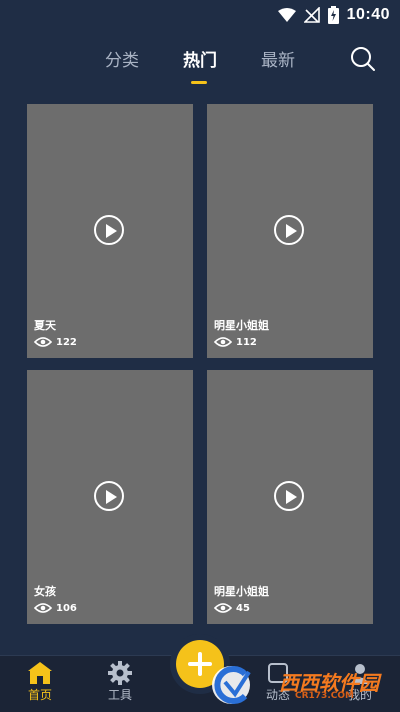 The image size is (400, 712). What do you see at coordinates (246, 342) in the screenshot?
I see `view-count-value: 112` at bounding box center [246, 342].